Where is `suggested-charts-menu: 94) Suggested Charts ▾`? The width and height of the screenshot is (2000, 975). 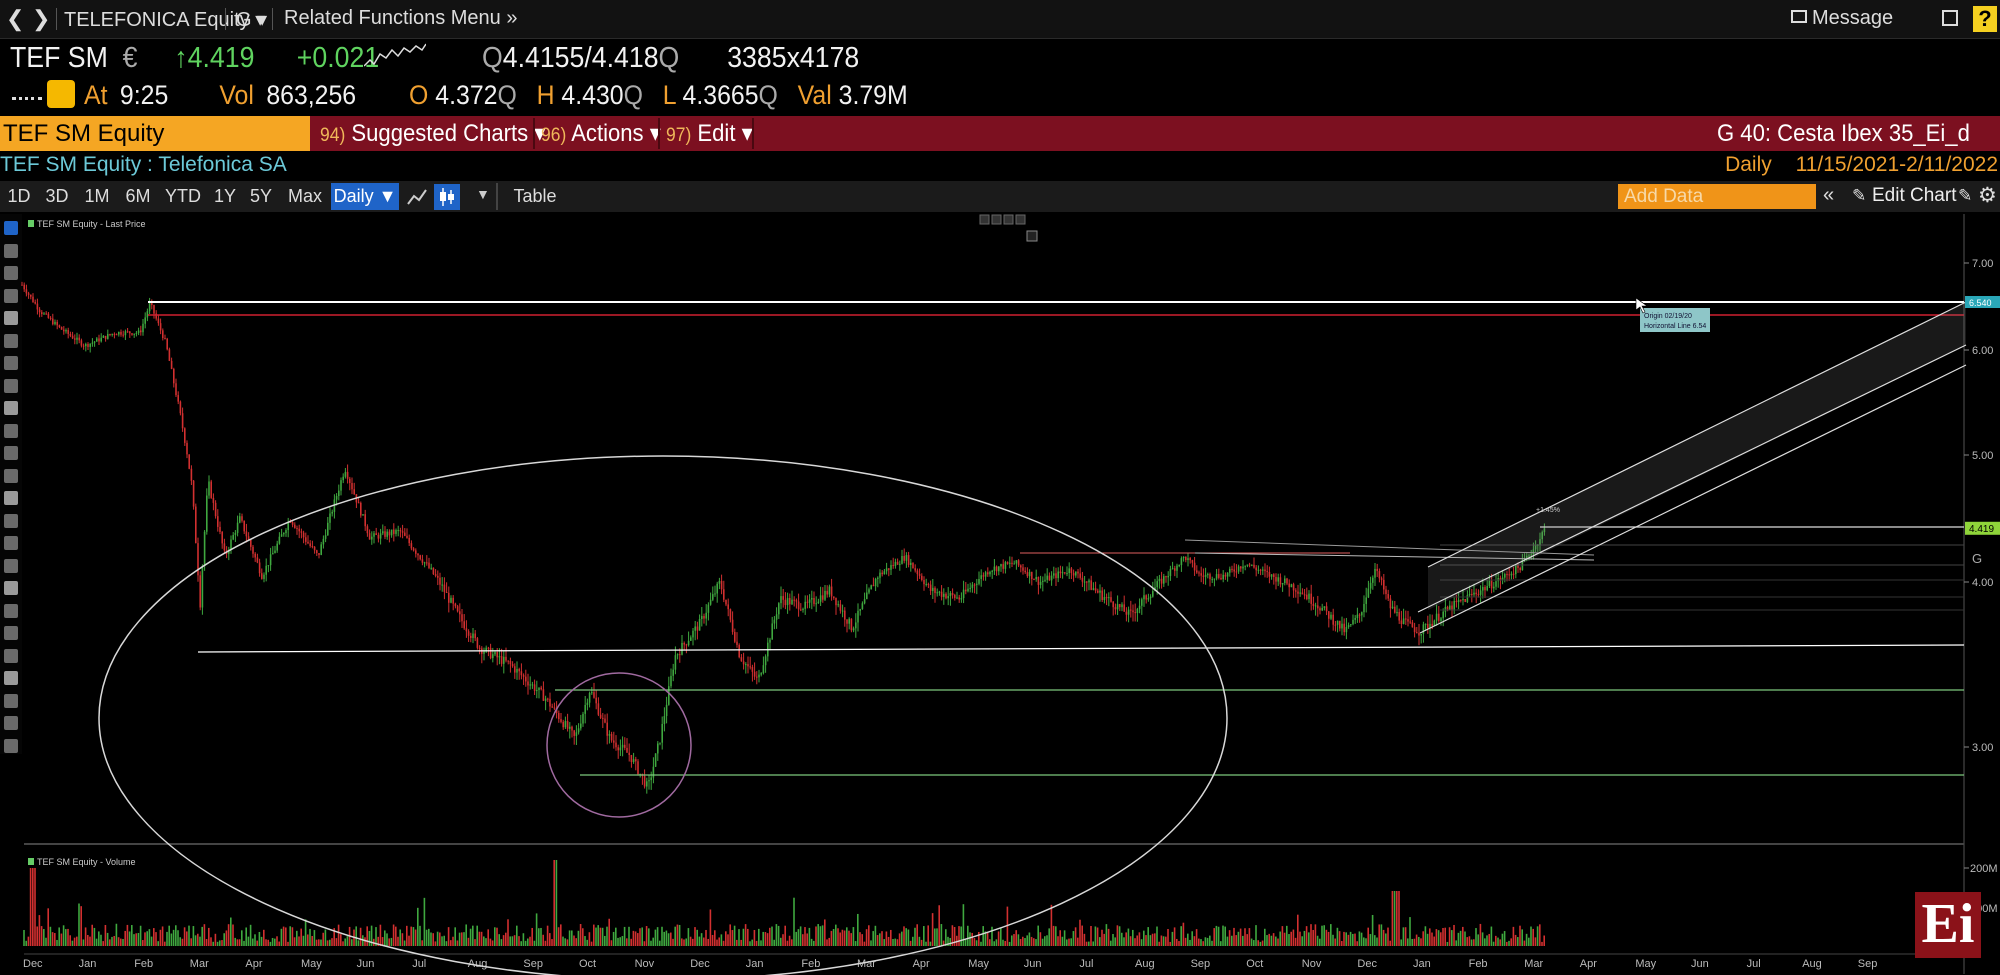 suggested-charts-menu: 94) Suggested Charts ▾ is located at coordinates (432, 133).